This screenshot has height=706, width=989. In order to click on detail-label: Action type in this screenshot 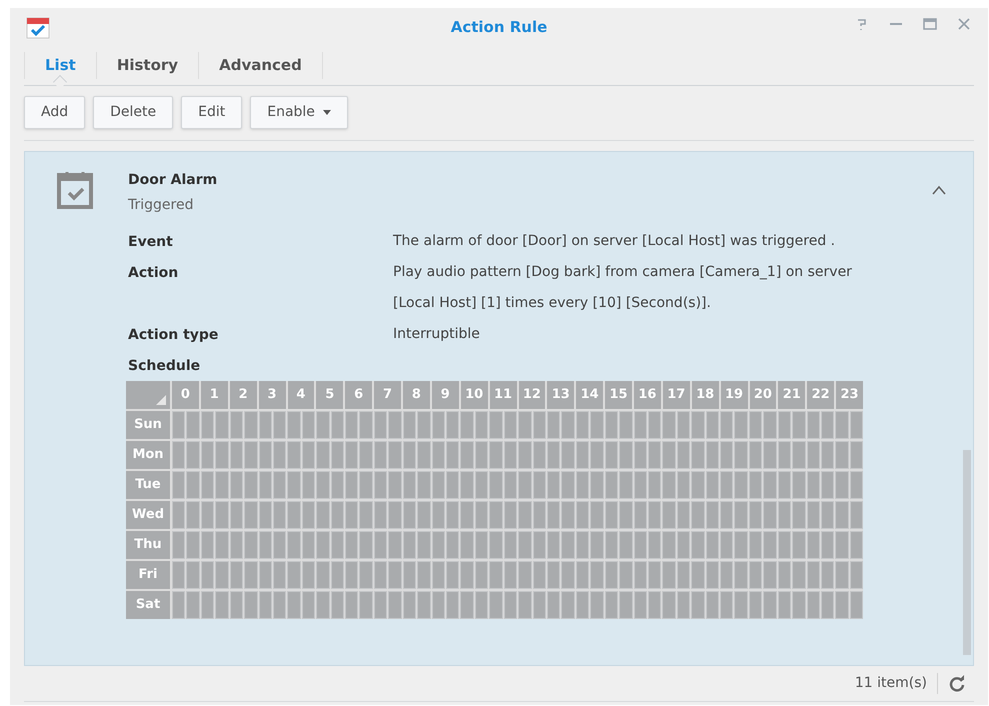, I will do `click(174, 335)`.